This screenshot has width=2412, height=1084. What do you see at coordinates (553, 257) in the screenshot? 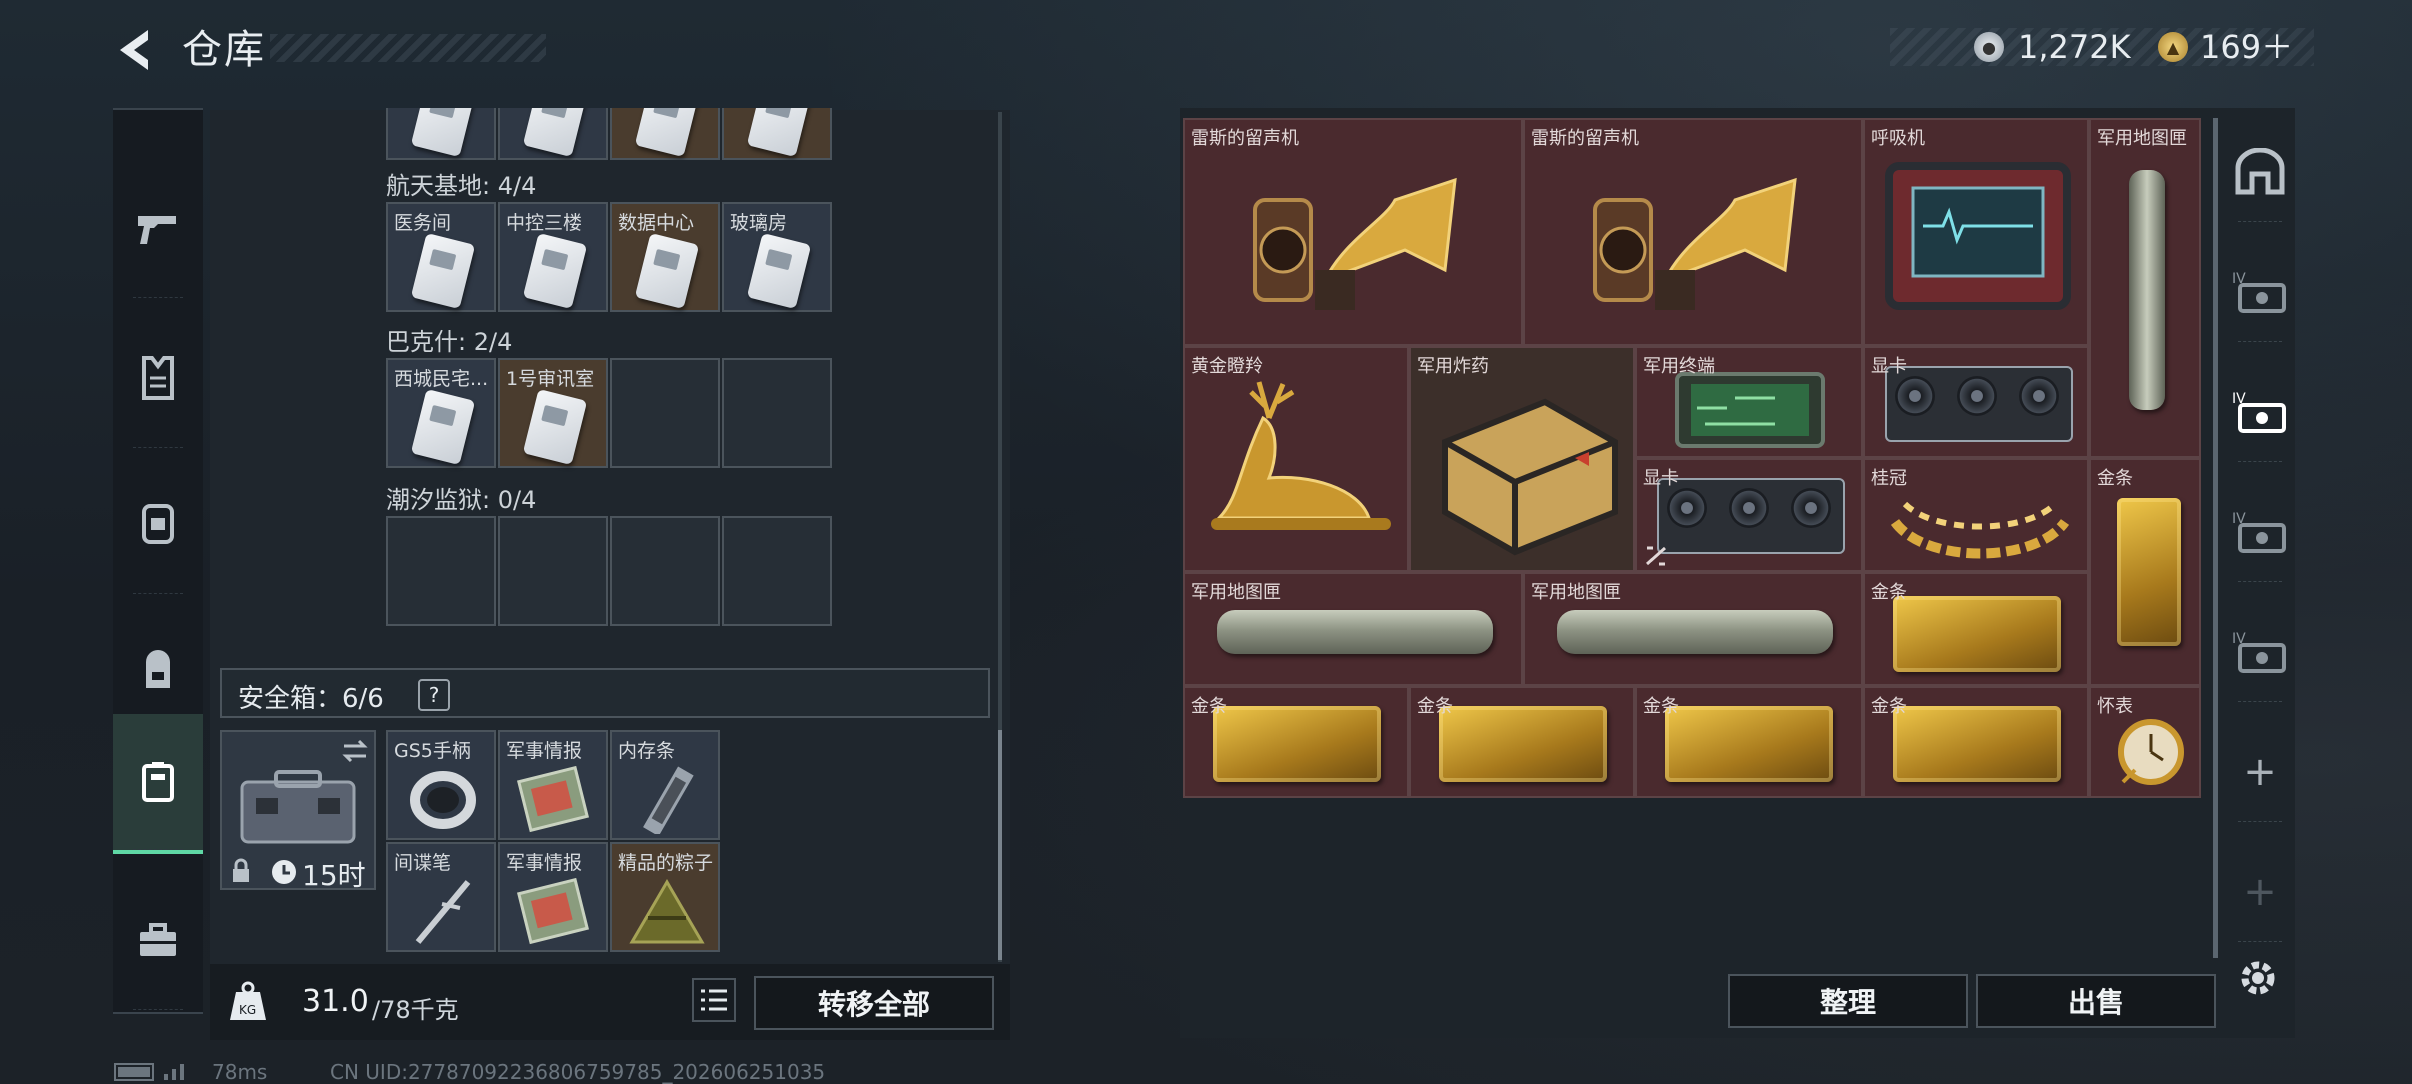
I see `keycard-slot: 中控三楼` at bounding box center [553, 257].